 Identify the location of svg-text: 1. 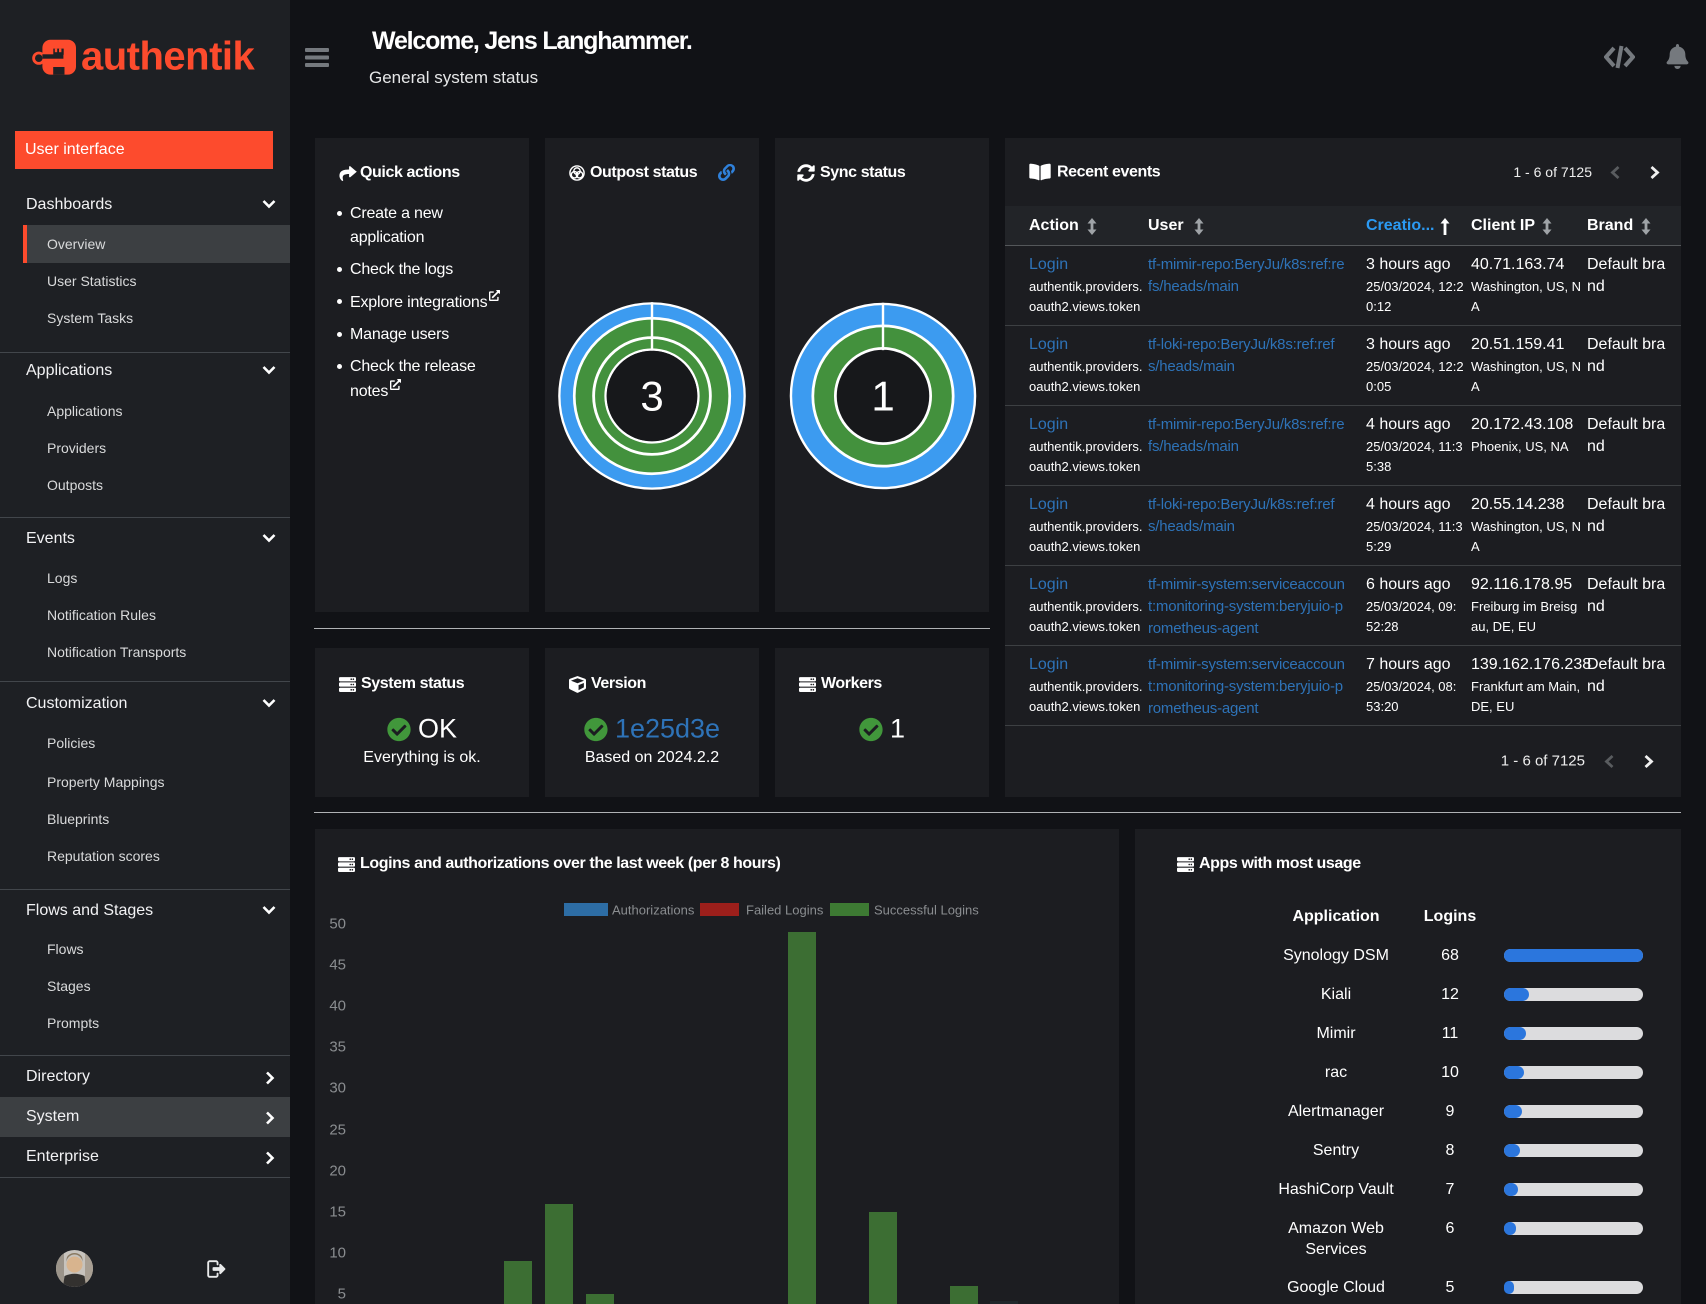
(882, 396).